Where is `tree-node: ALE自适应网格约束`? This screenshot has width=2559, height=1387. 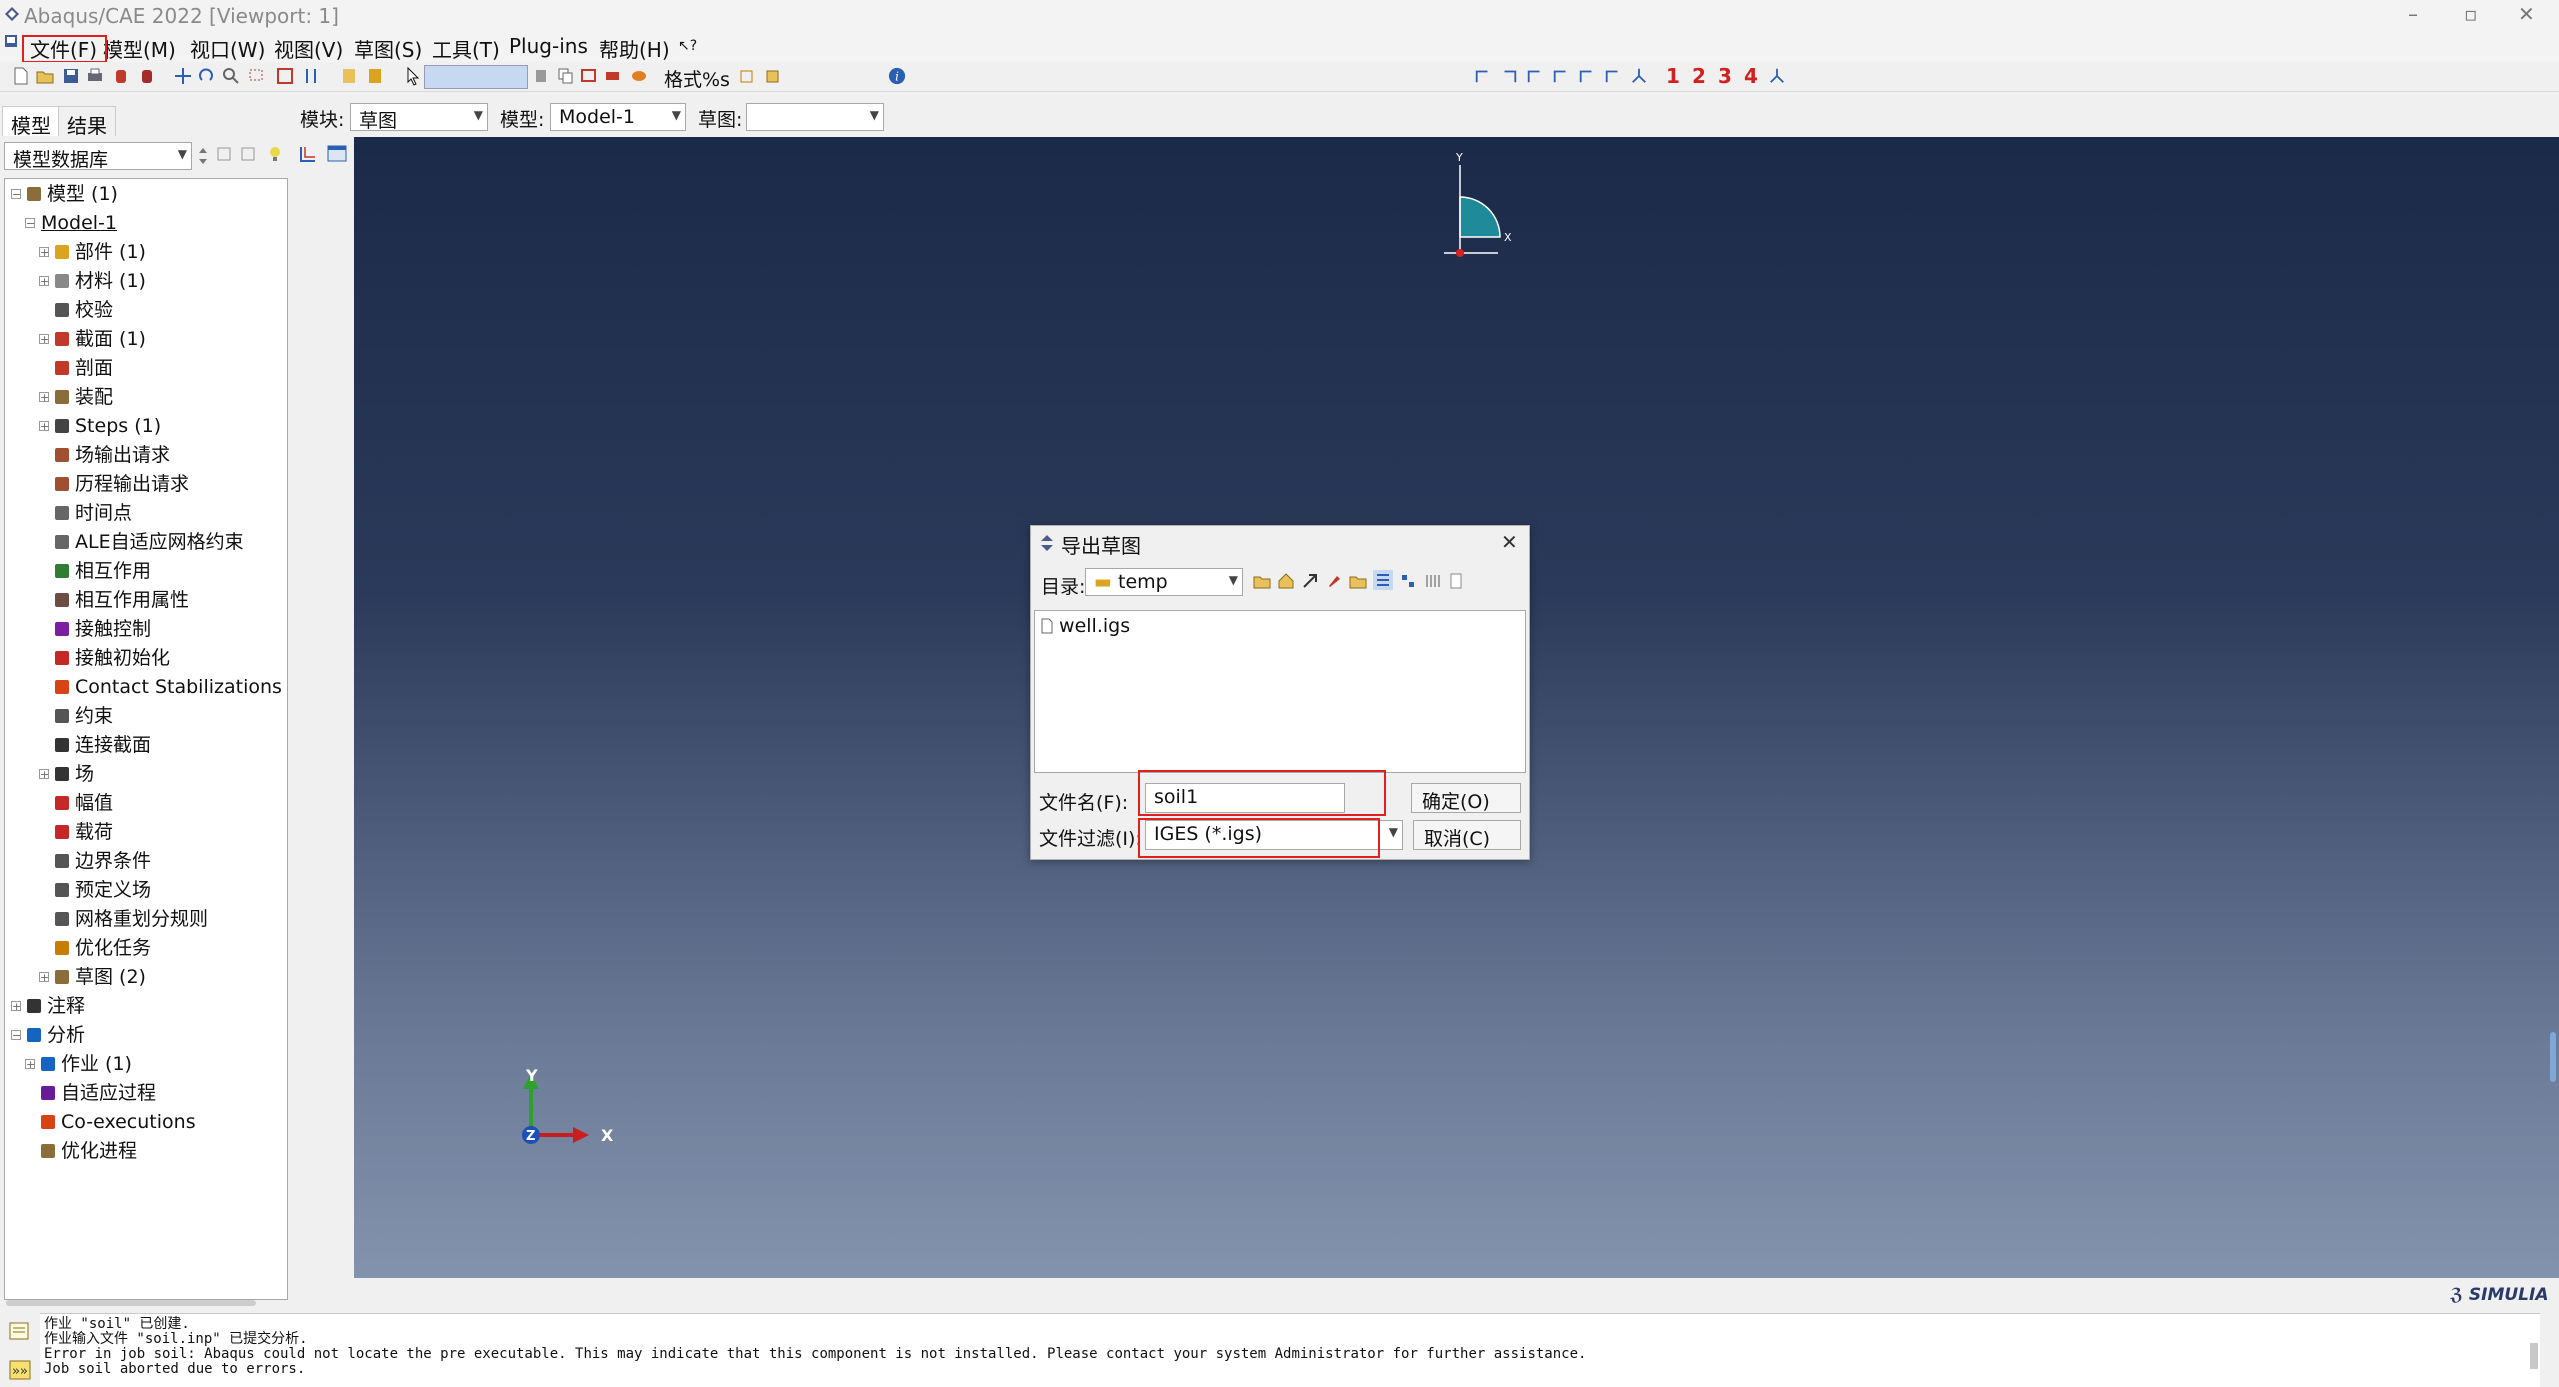 tree-node: ALE自适应网格约束 is located at coordinates (149, 542).